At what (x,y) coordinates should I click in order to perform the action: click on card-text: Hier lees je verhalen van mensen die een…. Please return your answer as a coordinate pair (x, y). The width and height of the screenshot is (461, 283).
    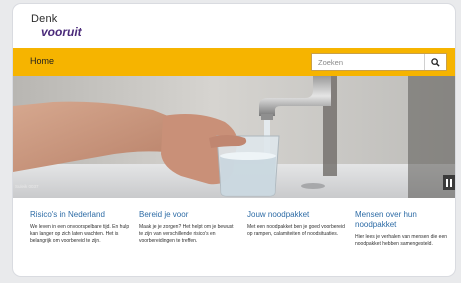
    Looking at the image, I should click on (401, 241).